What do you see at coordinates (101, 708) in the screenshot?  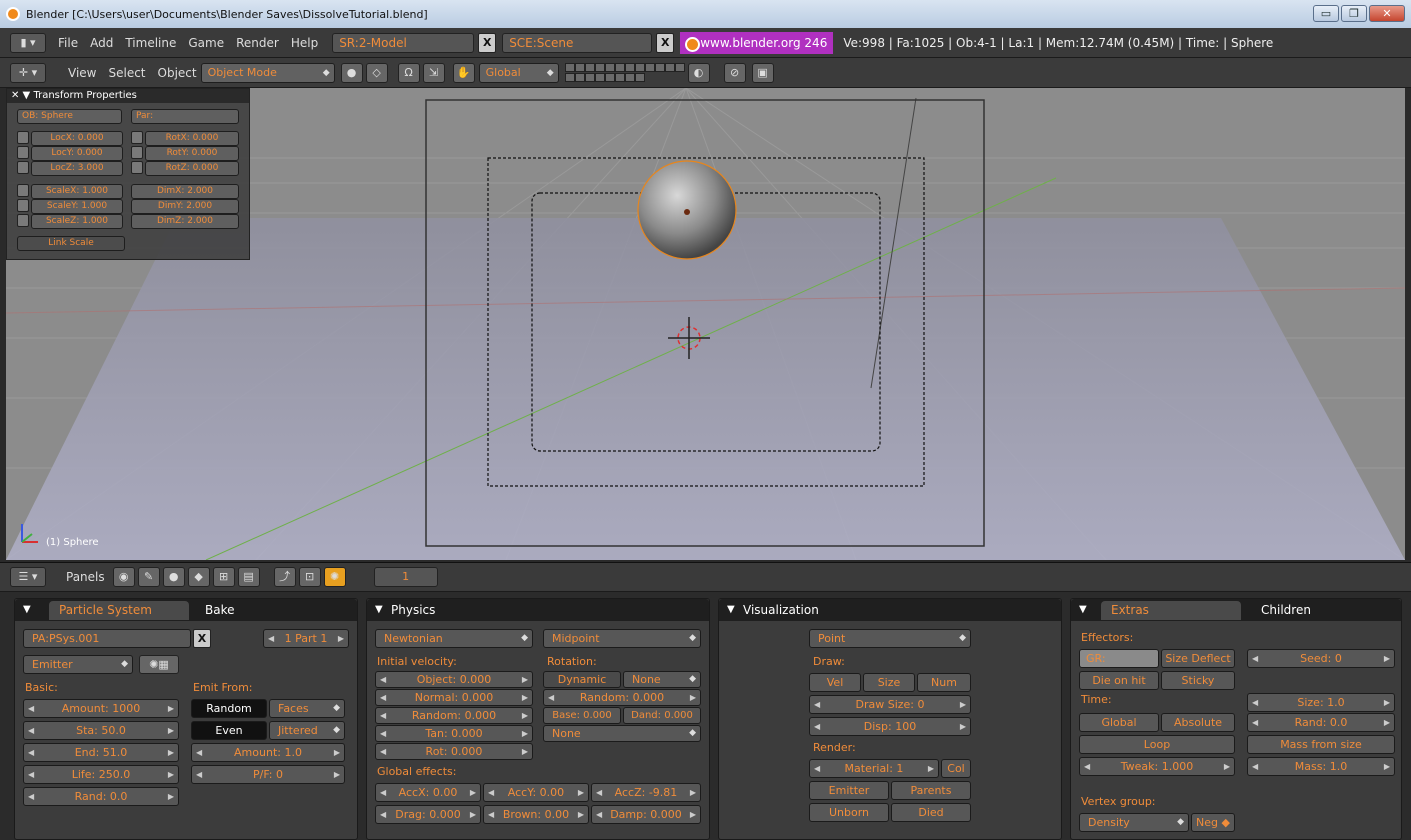 I see `amount-field: ◀ Amount: 1000 ▶` at bounding box center [101, 708].